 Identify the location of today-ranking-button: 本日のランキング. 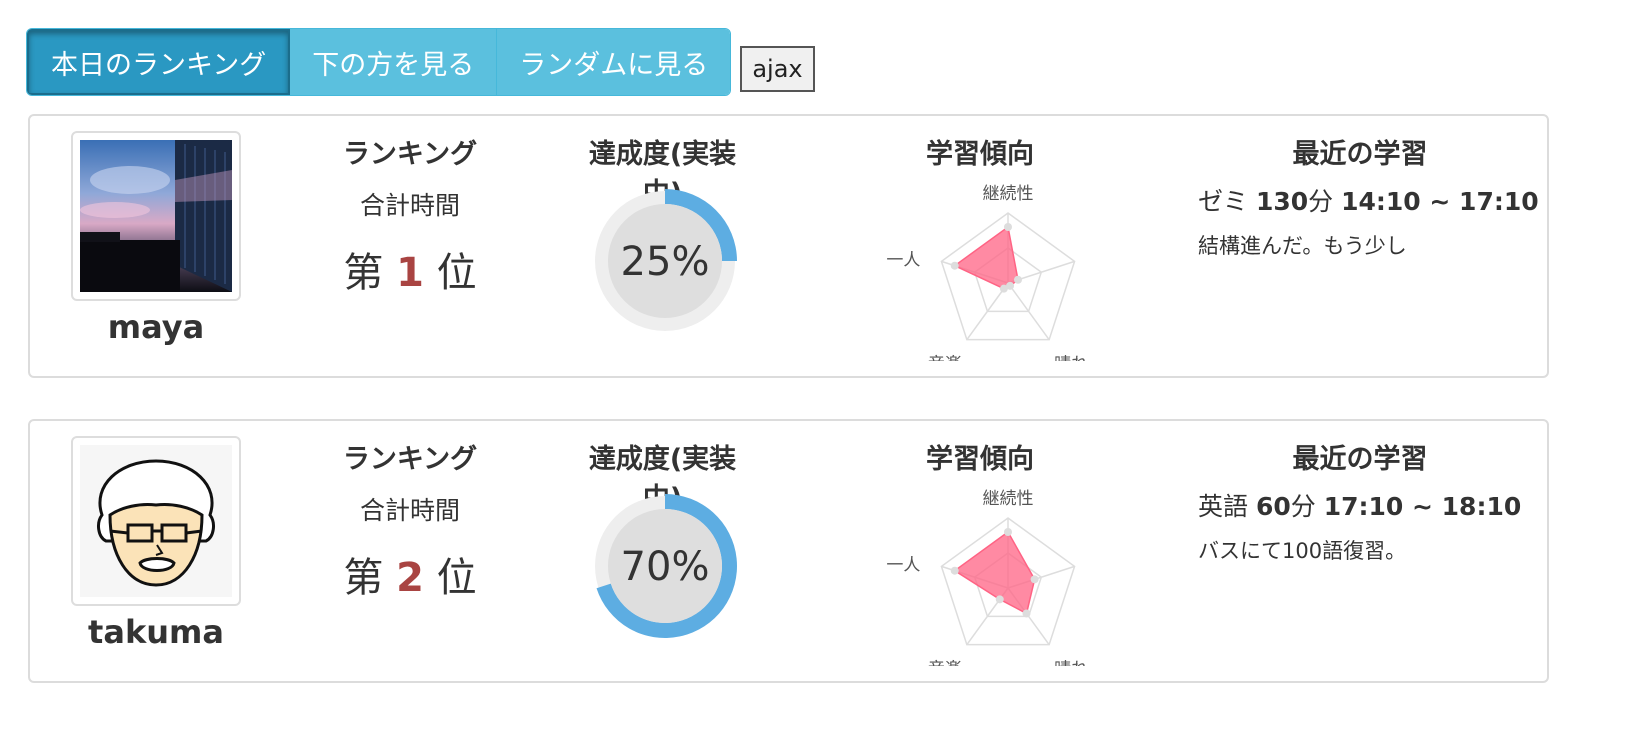
(159, 62).